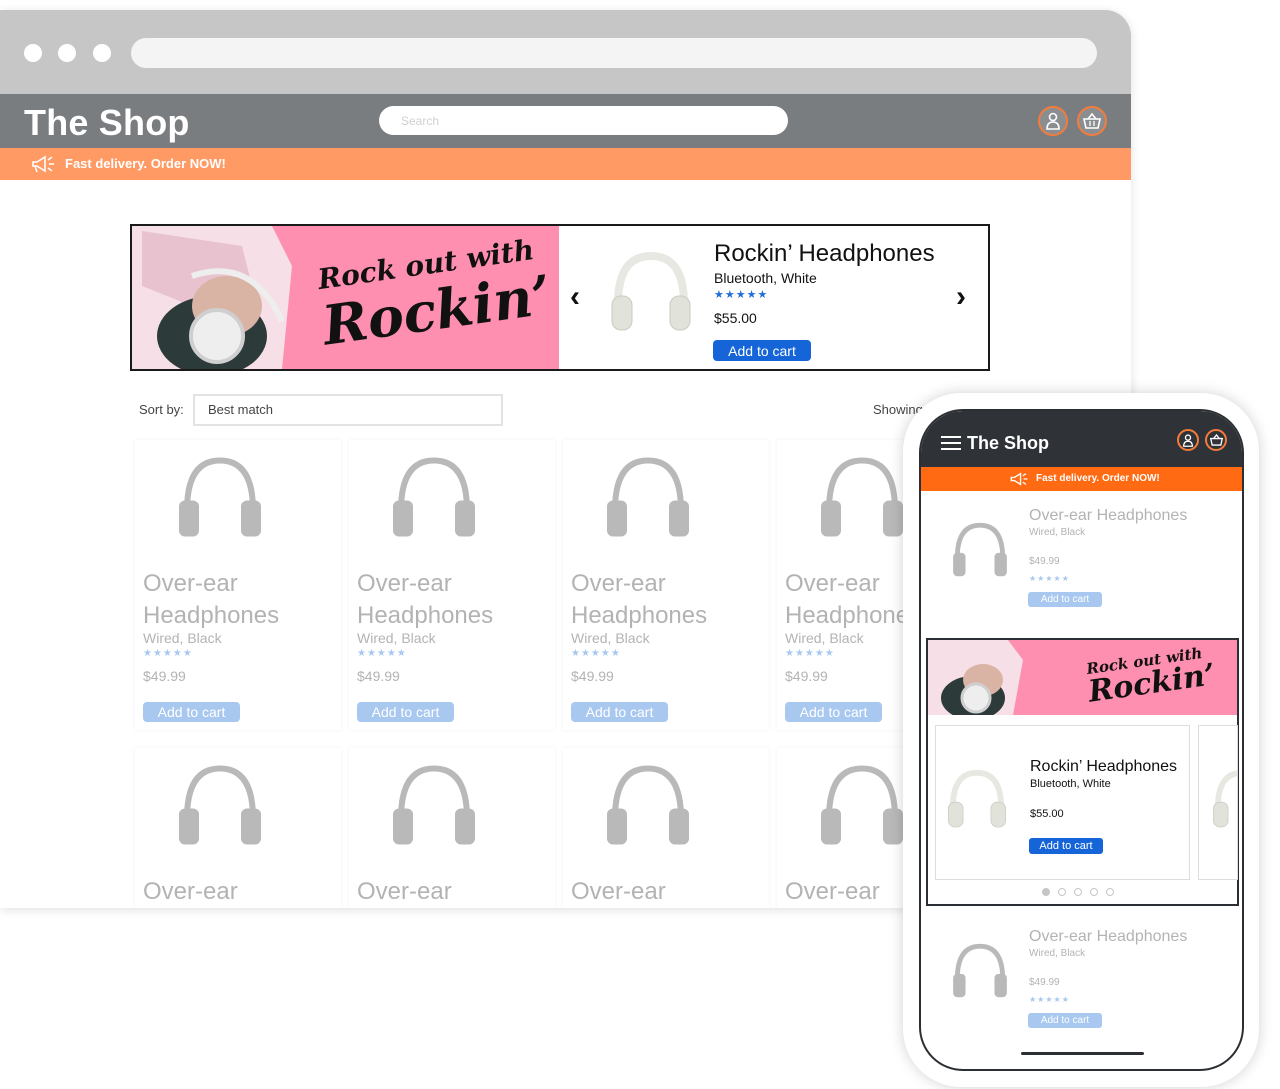  I want to click on hero-product-title: Rockin’ Headphones, so click(824, 254).